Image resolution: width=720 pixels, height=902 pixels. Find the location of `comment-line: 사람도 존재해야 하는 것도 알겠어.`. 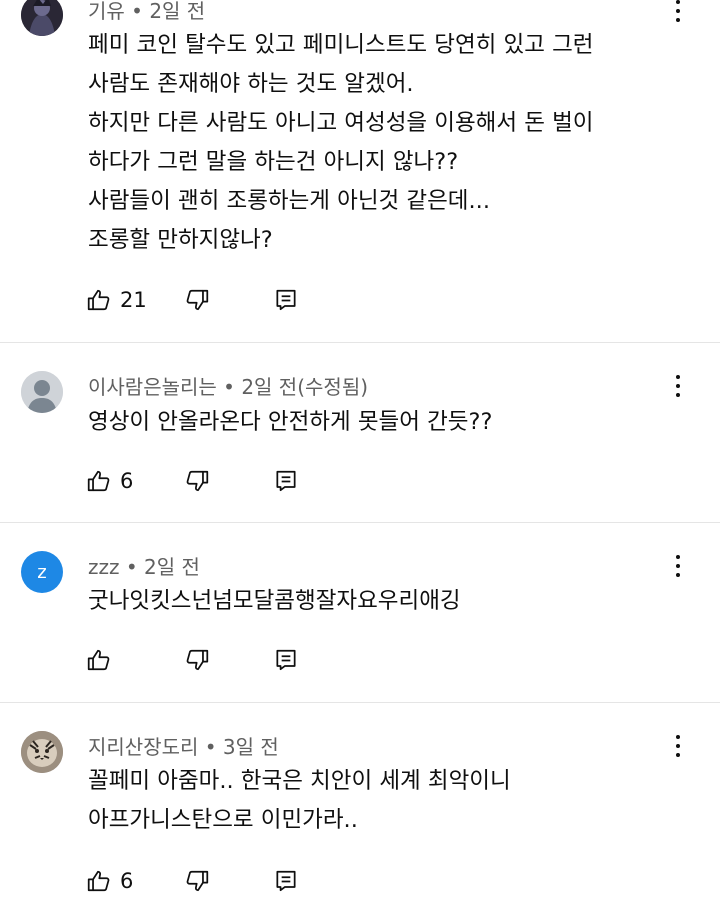

comment-line: 사람도 존재해야 하는 것도 알겠어. is located at coordinates (251, 84).